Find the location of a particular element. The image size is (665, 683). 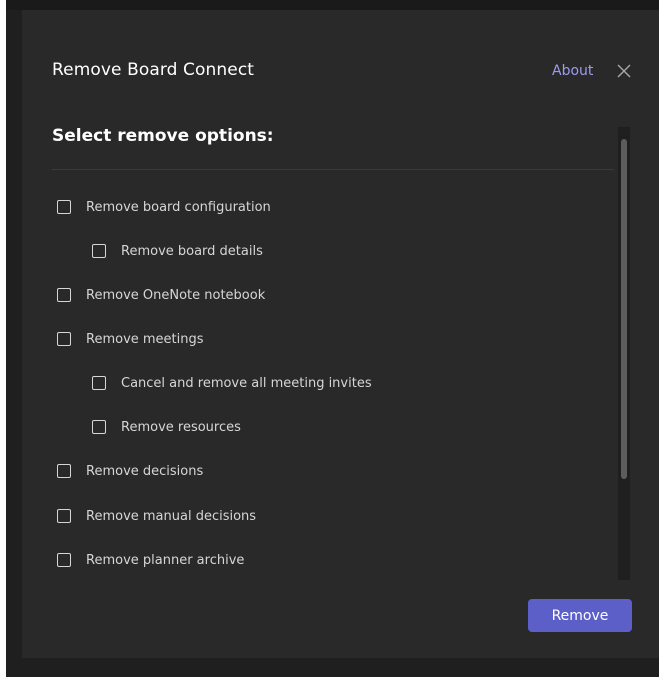

option-cancel-meeting-invites: Cancel and remove all meeting invites is located at coordinates (232, 383).